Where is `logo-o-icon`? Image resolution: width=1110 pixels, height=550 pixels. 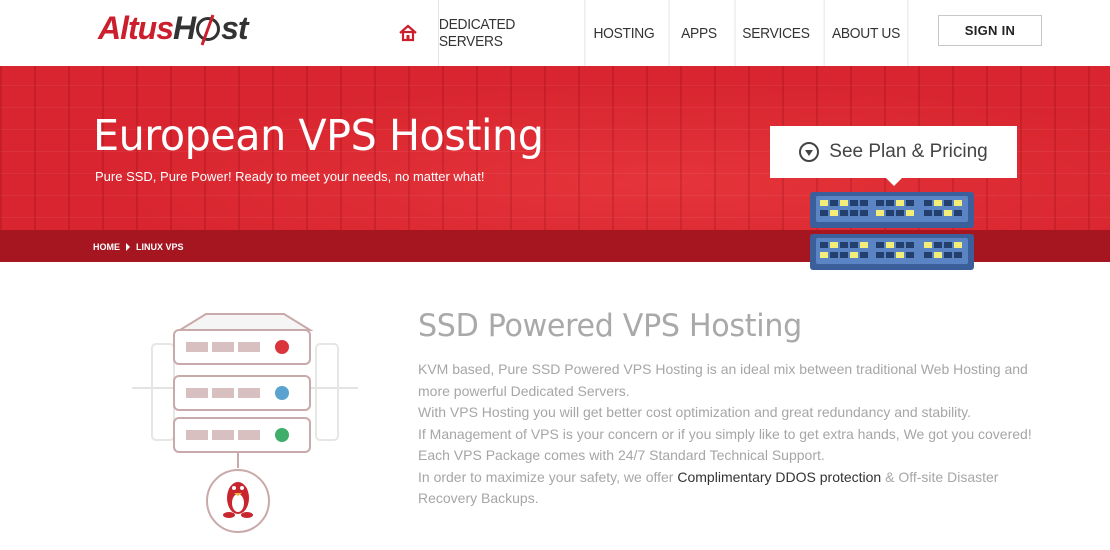 logo-o-icon is located at coordinates (208, 29).